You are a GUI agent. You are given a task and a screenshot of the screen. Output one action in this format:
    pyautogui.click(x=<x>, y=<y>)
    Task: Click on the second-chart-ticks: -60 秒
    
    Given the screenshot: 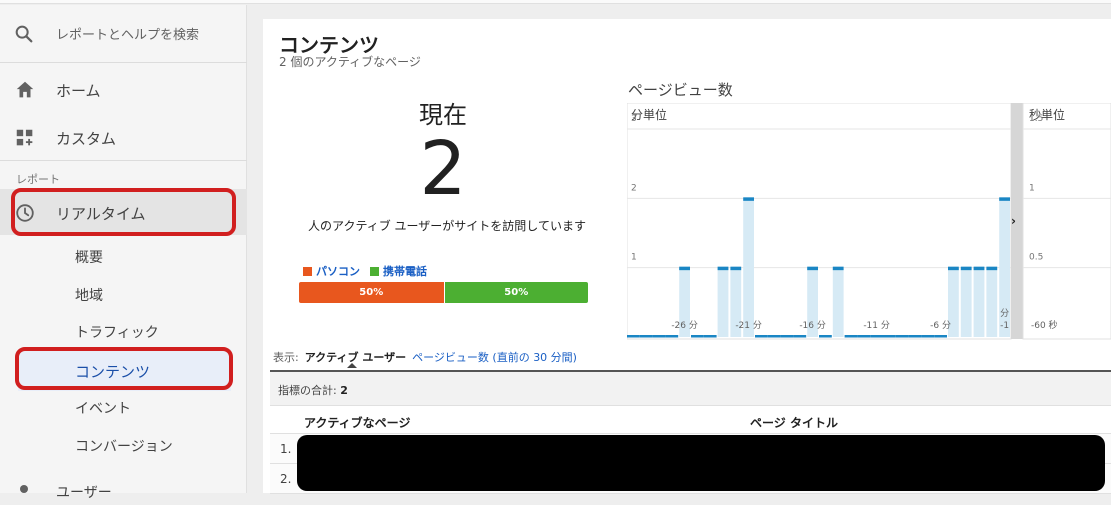 What is the action you would take?
    pyautogui.click(x=1044, y=325)
    